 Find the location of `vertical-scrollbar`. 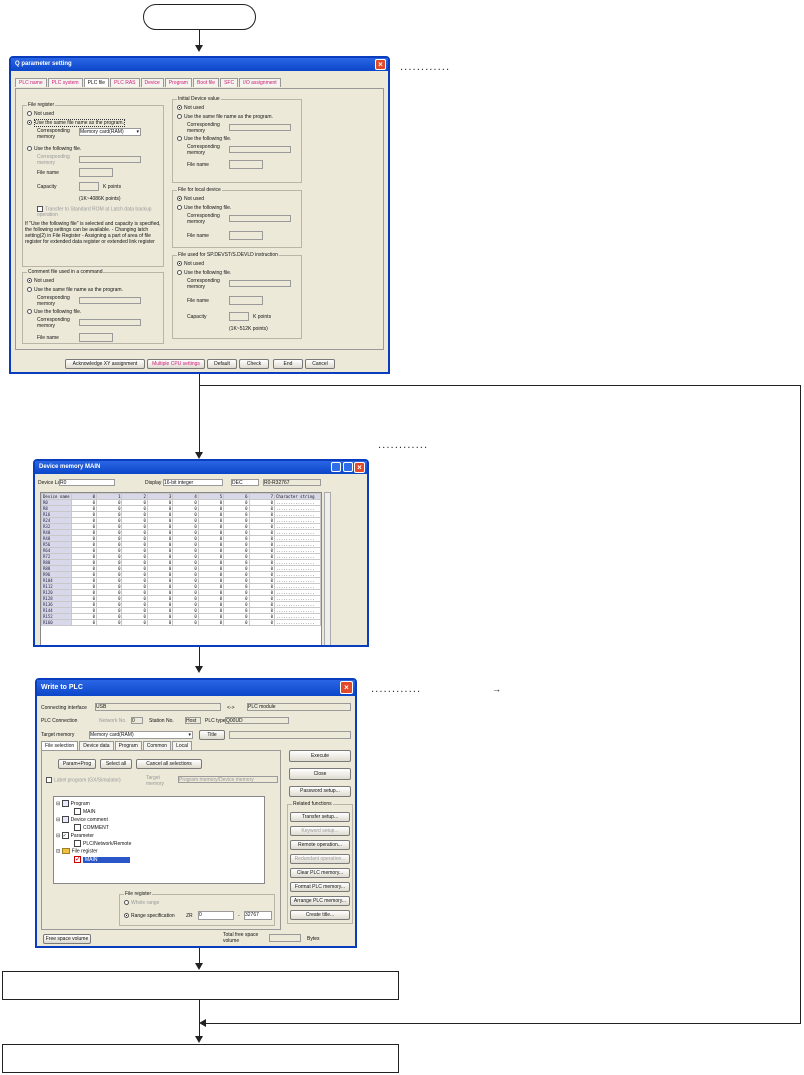

vertical-scrollbar is located at coordinates (327, 568).